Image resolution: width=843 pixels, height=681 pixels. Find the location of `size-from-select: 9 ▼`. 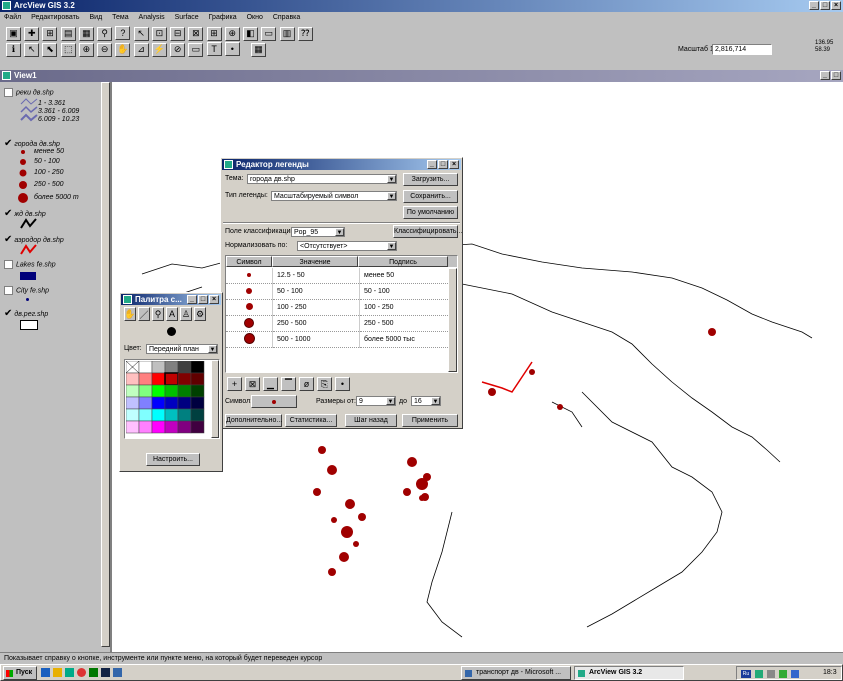

size-from-select: 9 ▼ is located at coordinates (376, 401).